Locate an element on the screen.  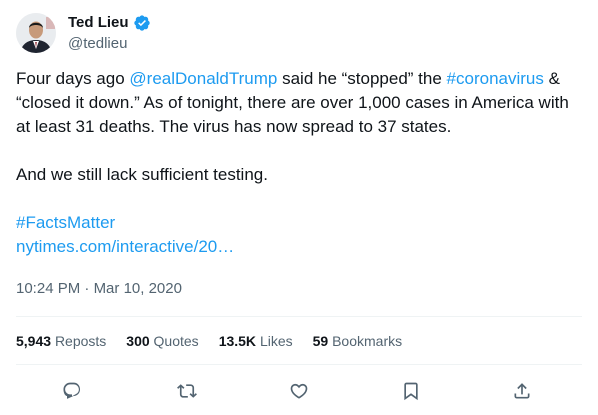
reposts-label: Reposts is located at coordinates (80, 341).